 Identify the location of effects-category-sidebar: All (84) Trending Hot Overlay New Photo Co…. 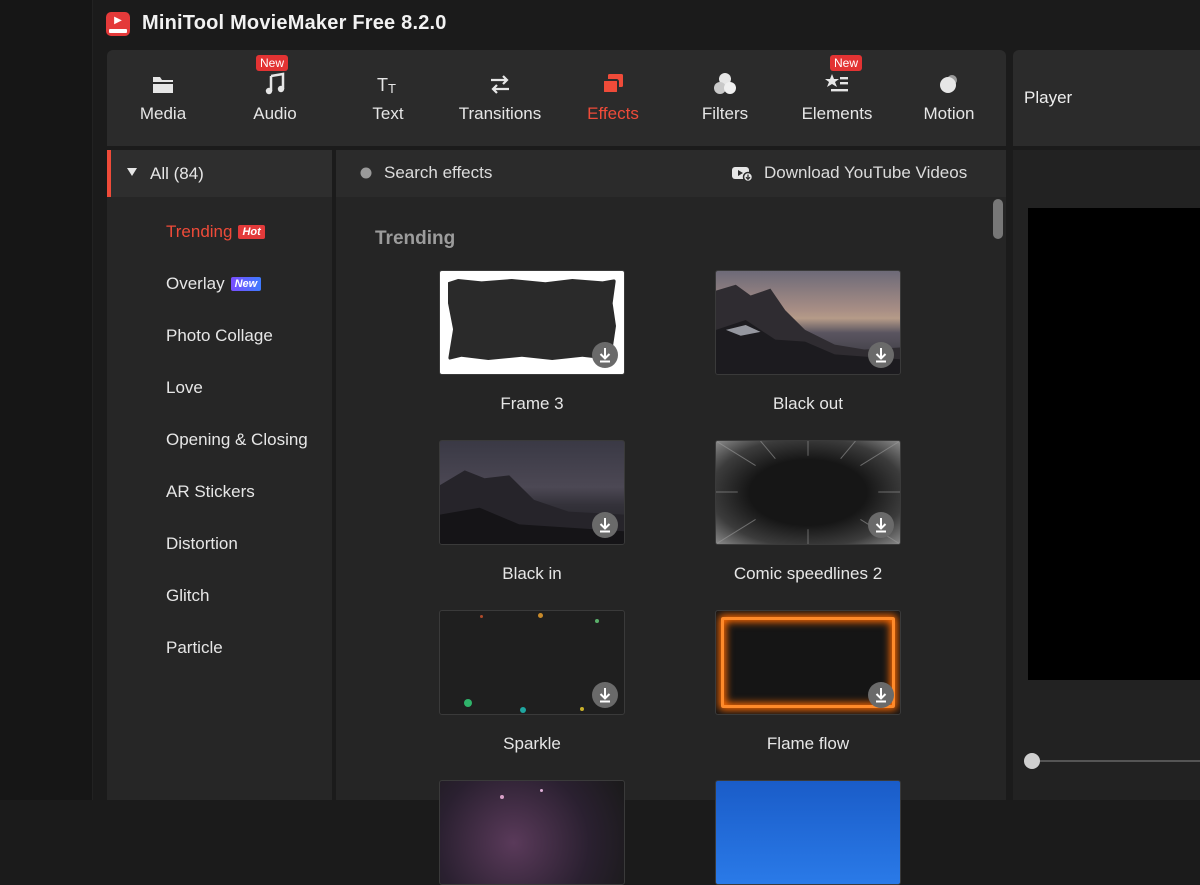
(219, 475).